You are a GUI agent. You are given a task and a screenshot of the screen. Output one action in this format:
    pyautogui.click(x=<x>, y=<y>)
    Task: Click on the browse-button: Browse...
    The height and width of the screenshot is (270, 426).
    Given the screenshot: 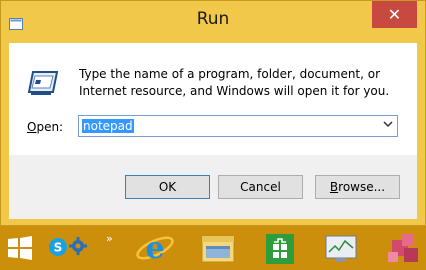 What is the action you would take?
    pyautogui.click(x=357, y=187)
    